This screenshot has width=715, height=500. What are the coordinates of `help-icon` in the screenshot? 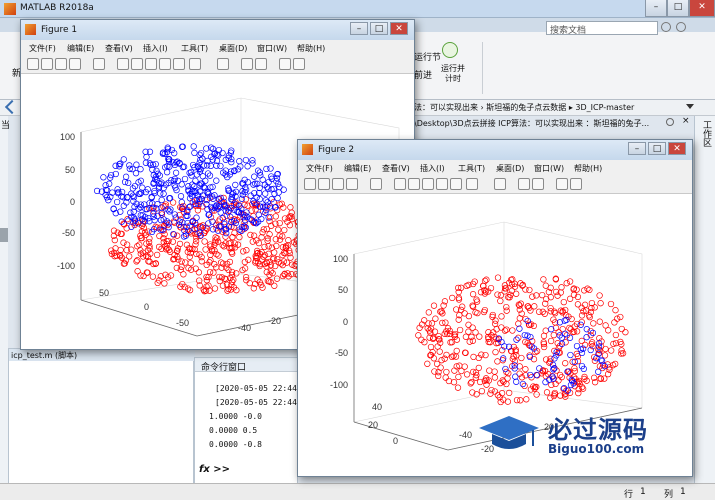 It's located at (681, 27).